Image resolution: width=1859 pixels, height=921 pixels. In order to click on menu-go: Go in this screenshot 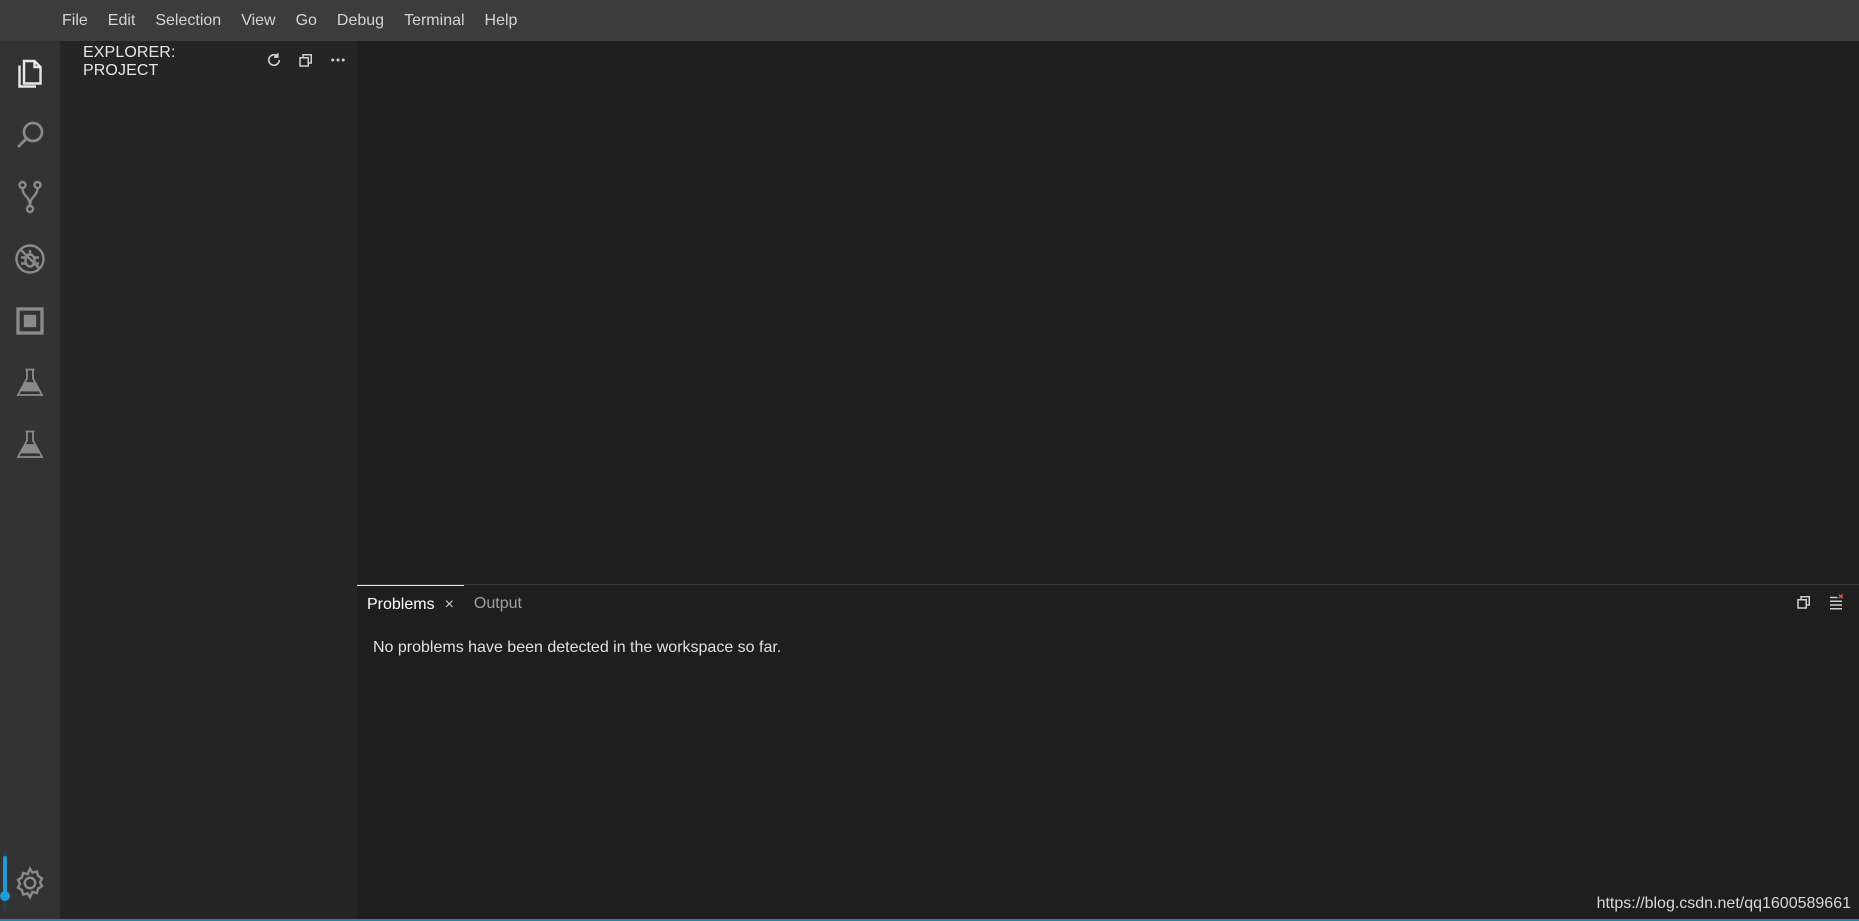, I will do `click(306, 20)`.